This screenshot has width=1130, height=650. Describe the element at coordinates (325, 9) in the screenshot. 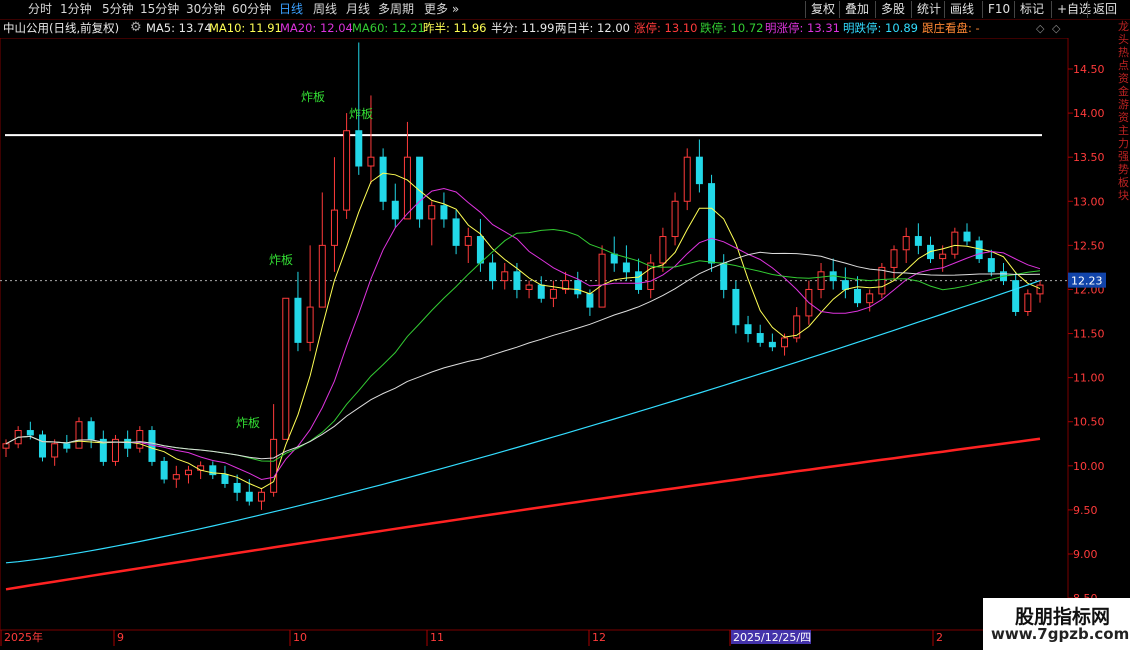

I see `tab-period: 周线` at that location.